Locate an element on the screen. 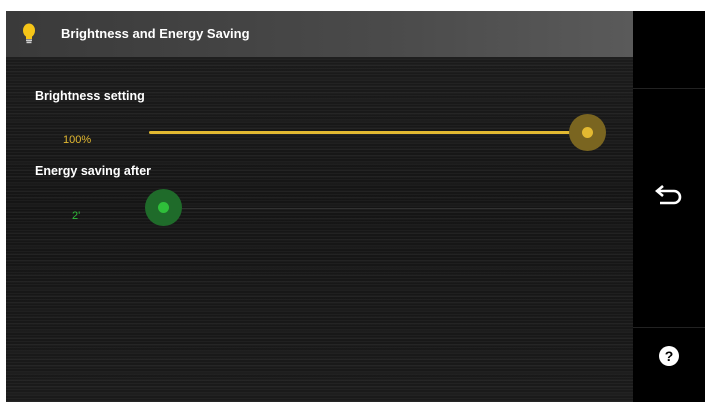  title-bar: Brightness and Energy Saving is located at coordinates (319, 34).